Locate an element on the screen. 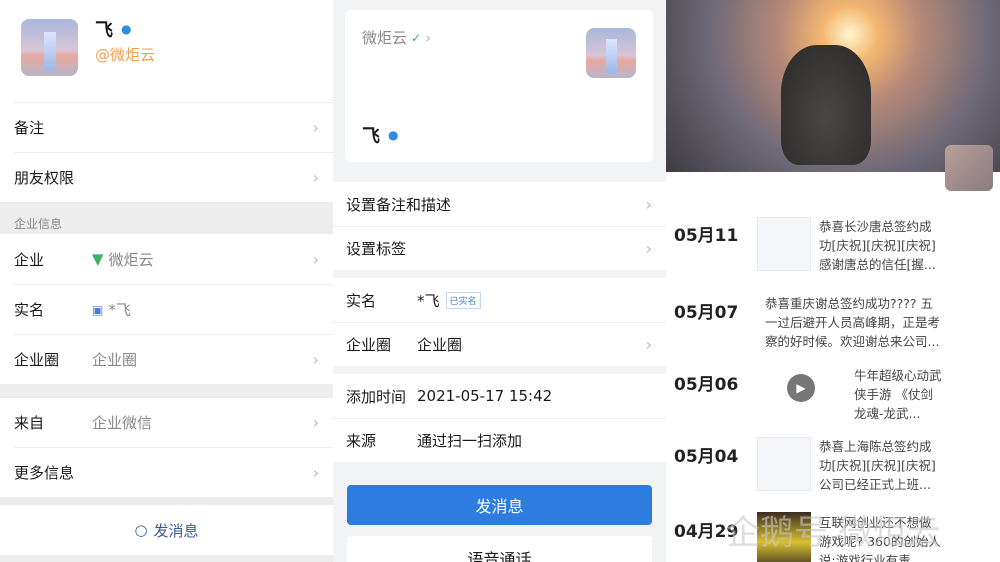  add-time-label: 添加时间 is located at coordinates (376, 396).